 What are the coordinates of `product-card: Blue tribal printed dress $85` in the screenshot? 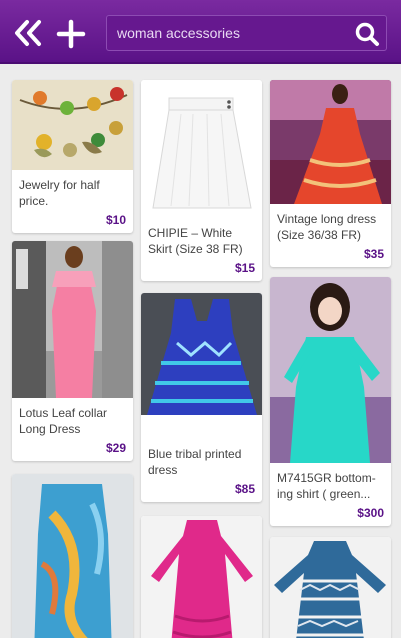 It's located at (201, 397).